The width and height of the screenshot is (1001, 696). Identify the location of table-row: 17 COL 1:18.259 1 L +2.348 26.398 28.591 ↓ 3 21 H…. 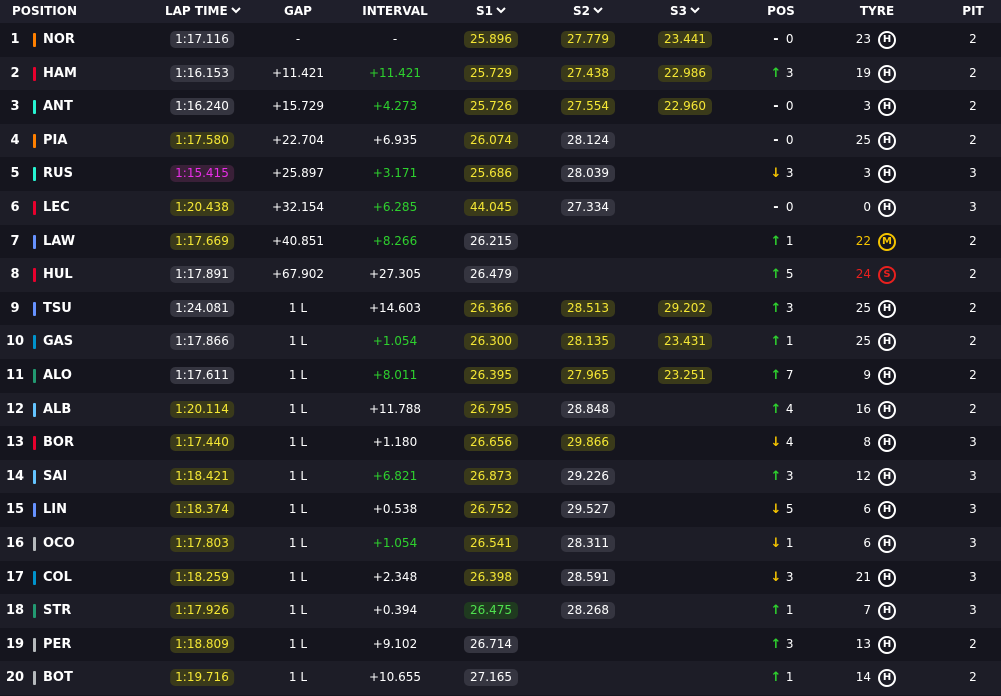
(500, 577).